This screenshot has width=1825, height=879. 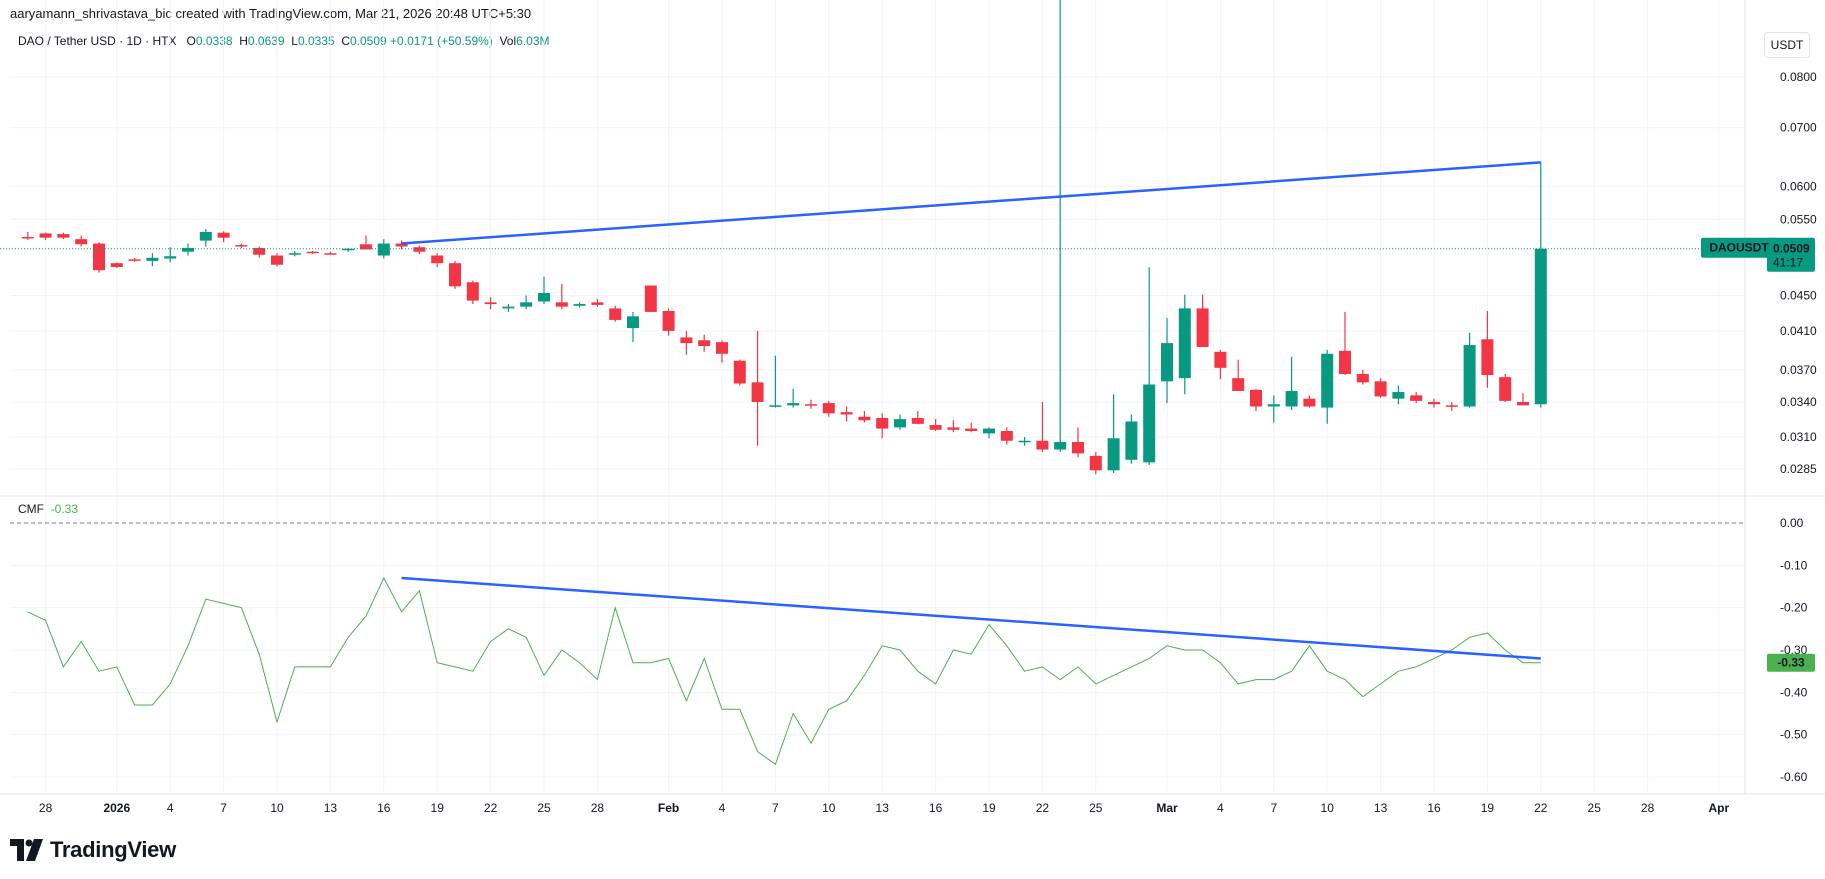 I want to click on time-axis-label-5: 13, so click(x=331, y=808).